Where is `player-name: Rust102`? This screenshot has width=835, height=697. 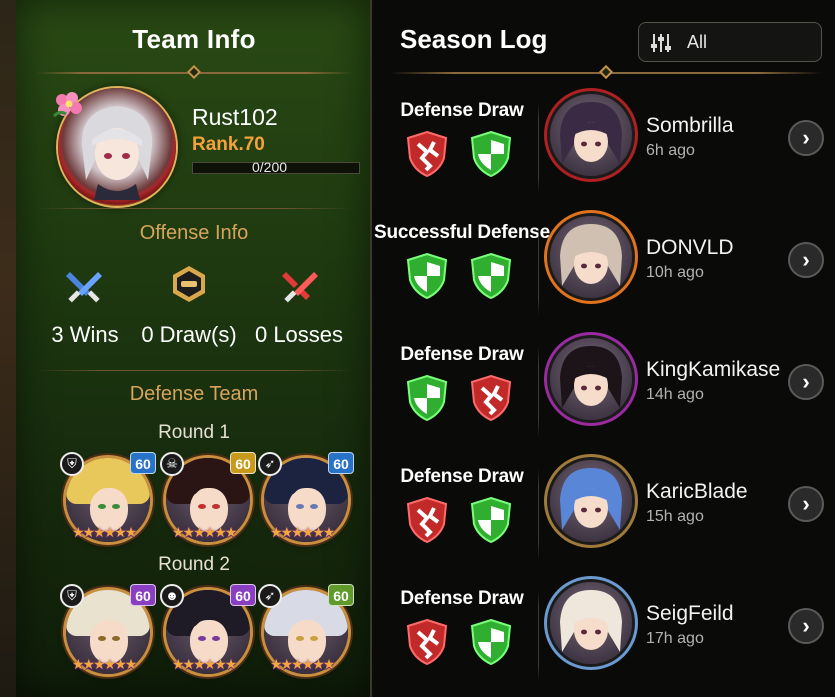 player-name: Rust102 is located at coordinates (235, 117).